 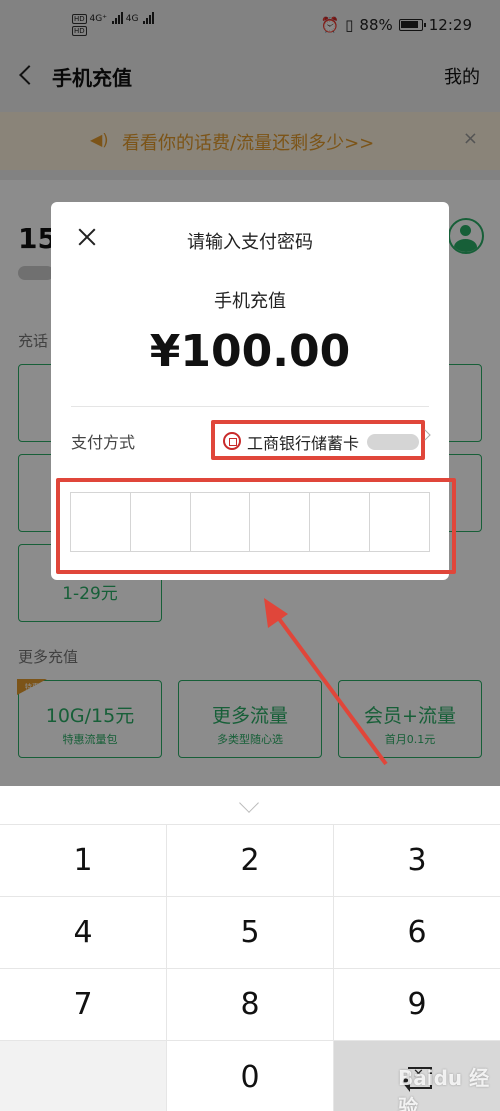 I want to click on divider, so click(x=250, y=406).